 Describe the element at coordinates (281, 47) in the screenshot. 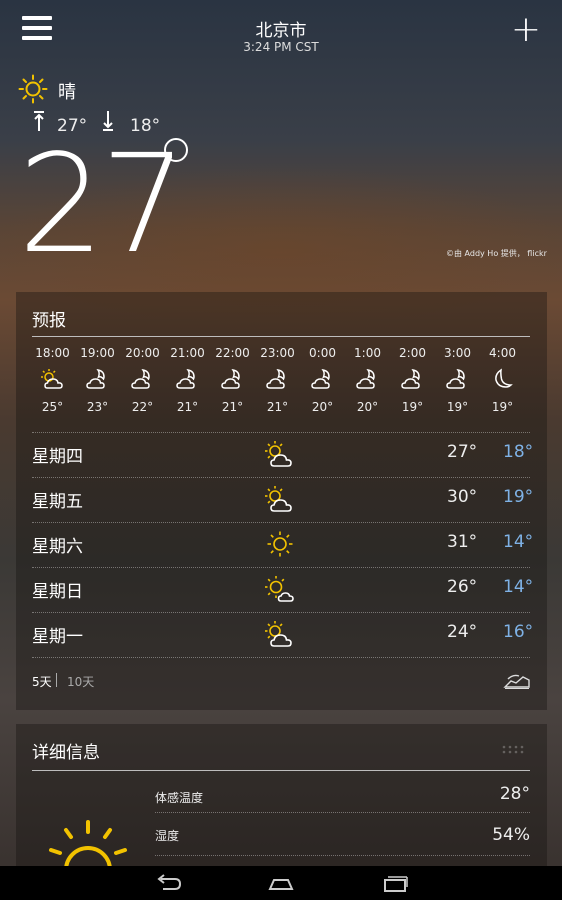

I see `local-time: 3:24 PM CST` at that location.